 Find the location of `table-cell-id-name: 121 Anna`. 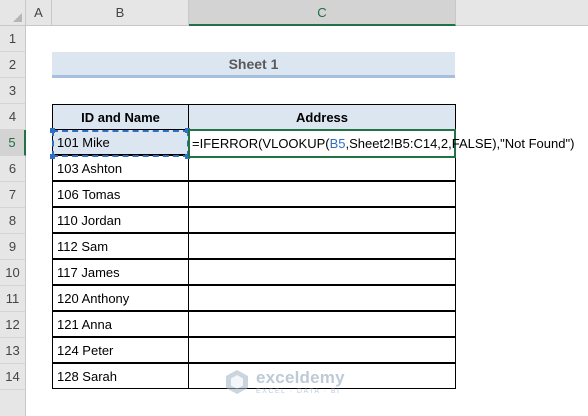

table-cell-id-name: 121 Anna is located at coordinates (120, 324).